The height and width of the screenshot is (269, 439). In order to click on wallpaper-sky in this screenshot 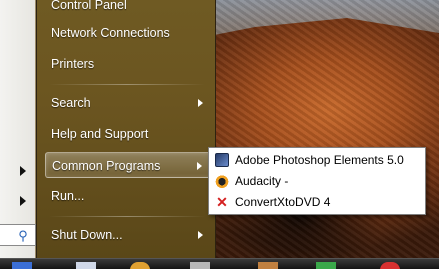, I will do `click(324, 18)`.